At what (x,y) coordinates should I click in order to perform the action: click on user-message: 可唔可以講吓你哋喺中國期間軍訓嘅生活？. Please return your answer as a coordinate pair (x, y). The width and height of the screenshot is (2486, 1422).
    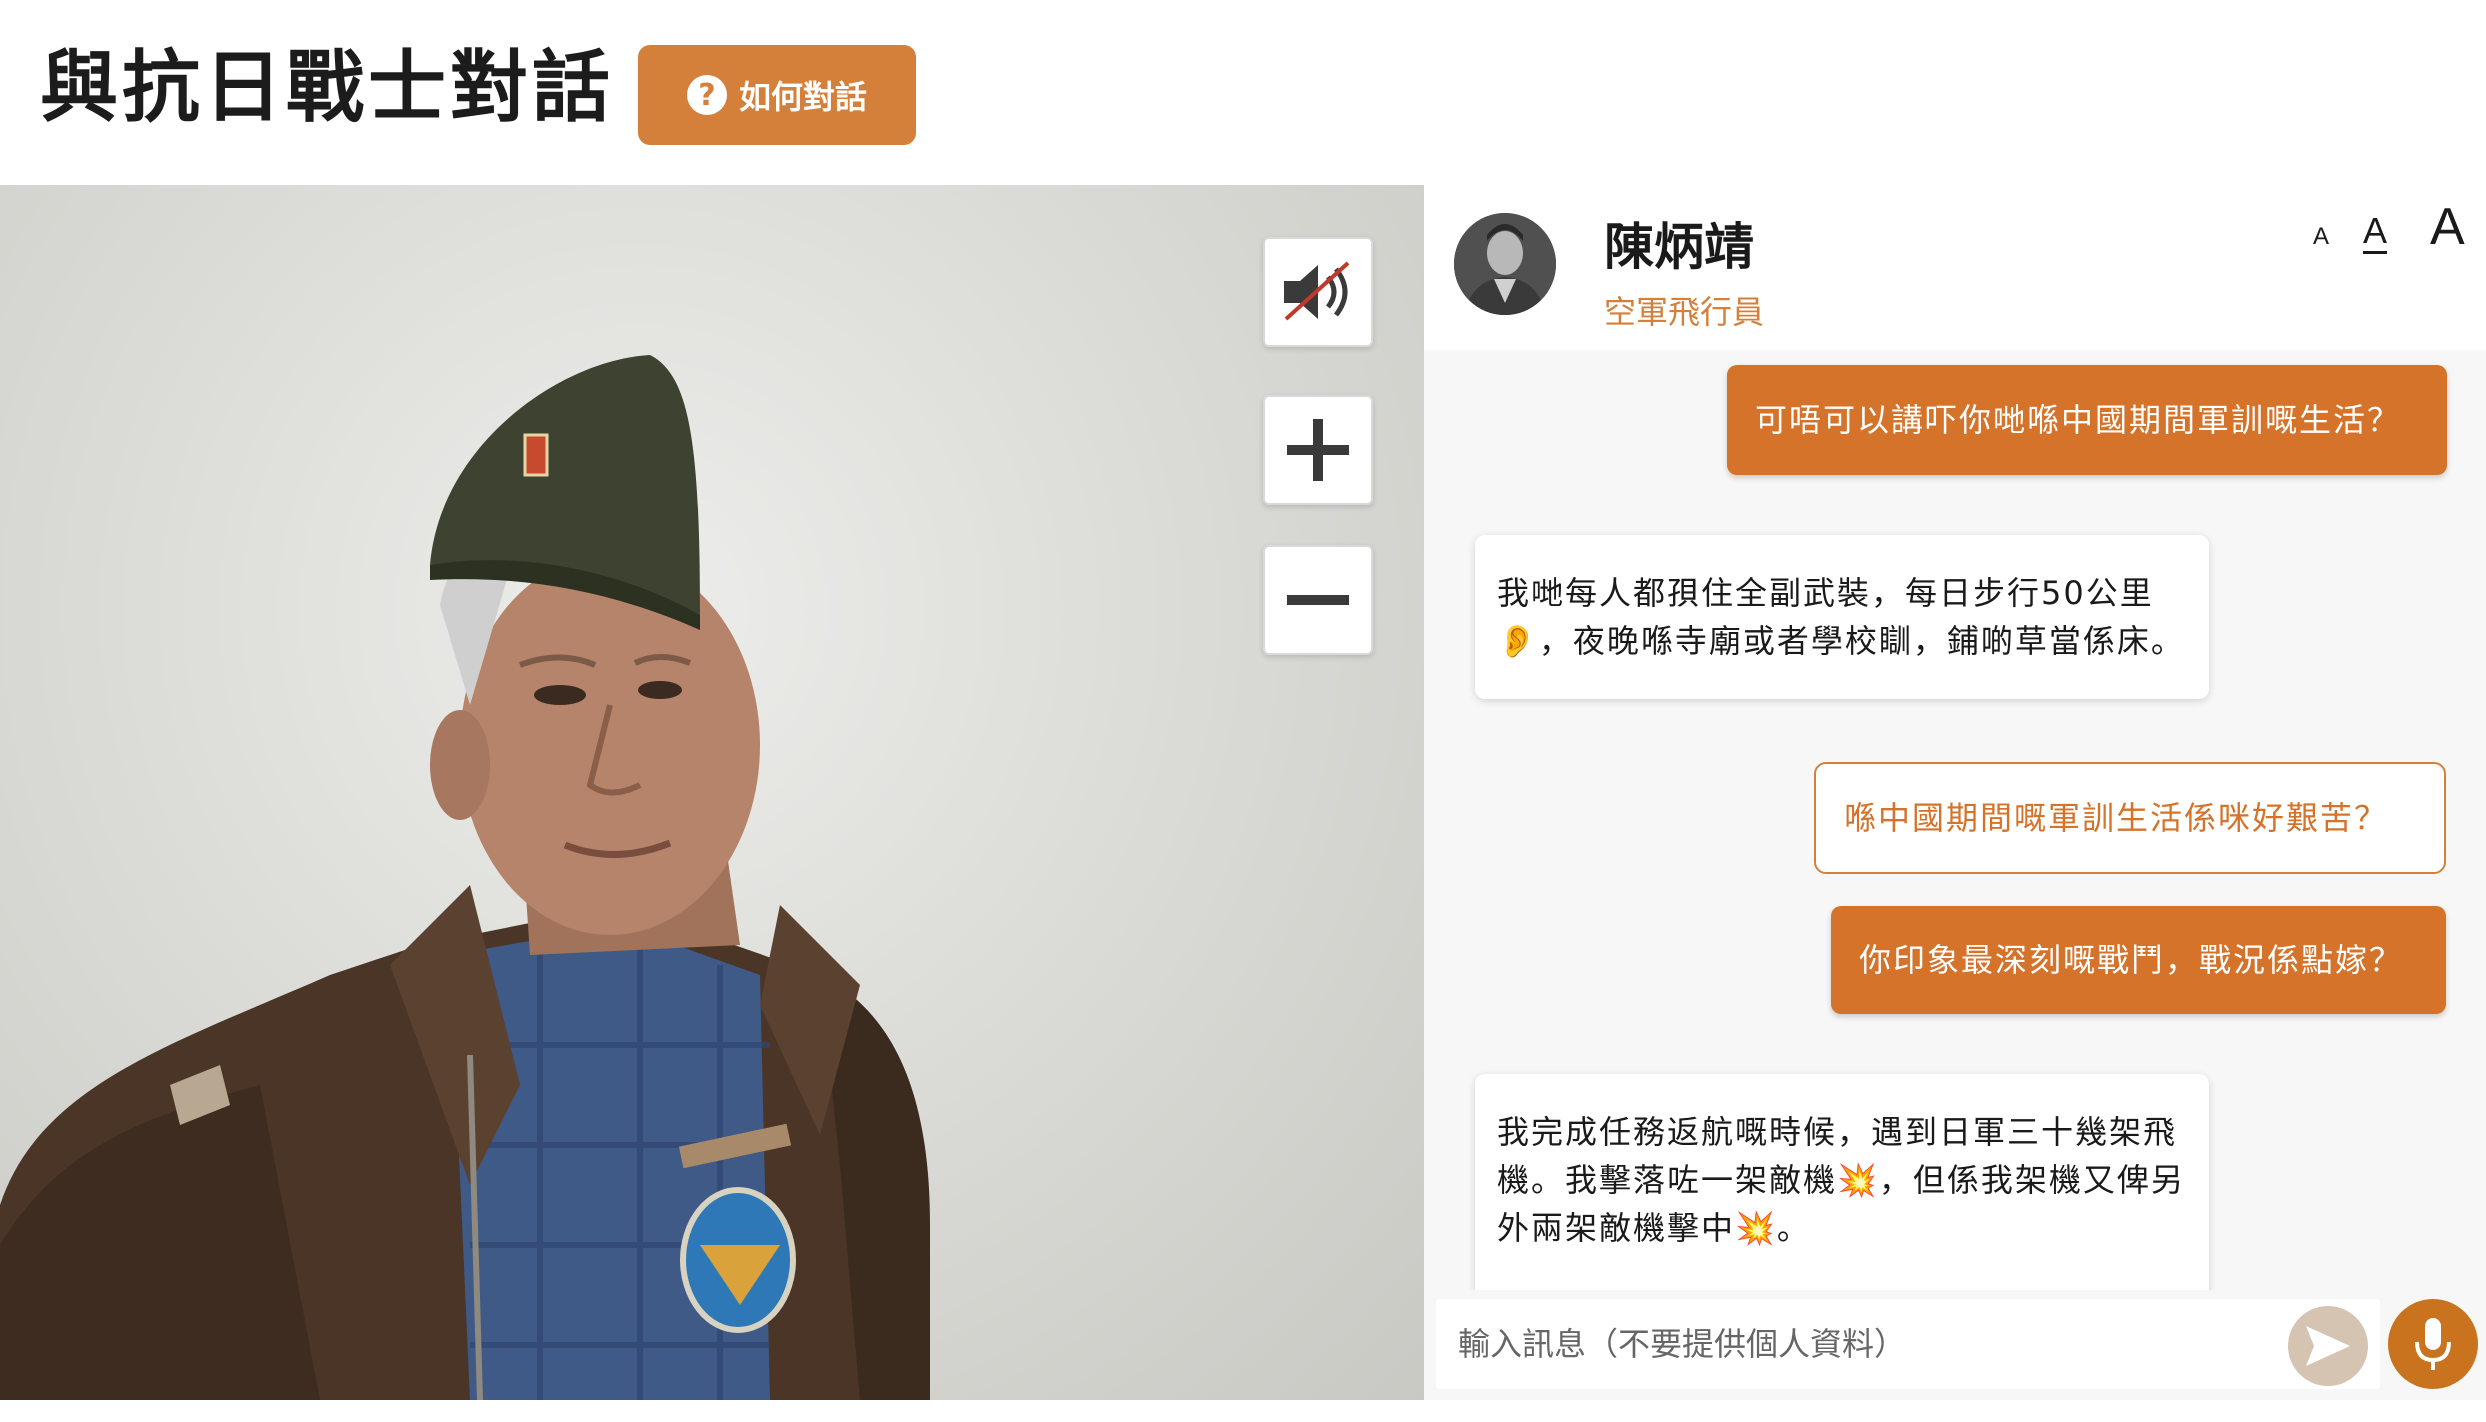
    Looking at the image, I should click on (2087, 420).